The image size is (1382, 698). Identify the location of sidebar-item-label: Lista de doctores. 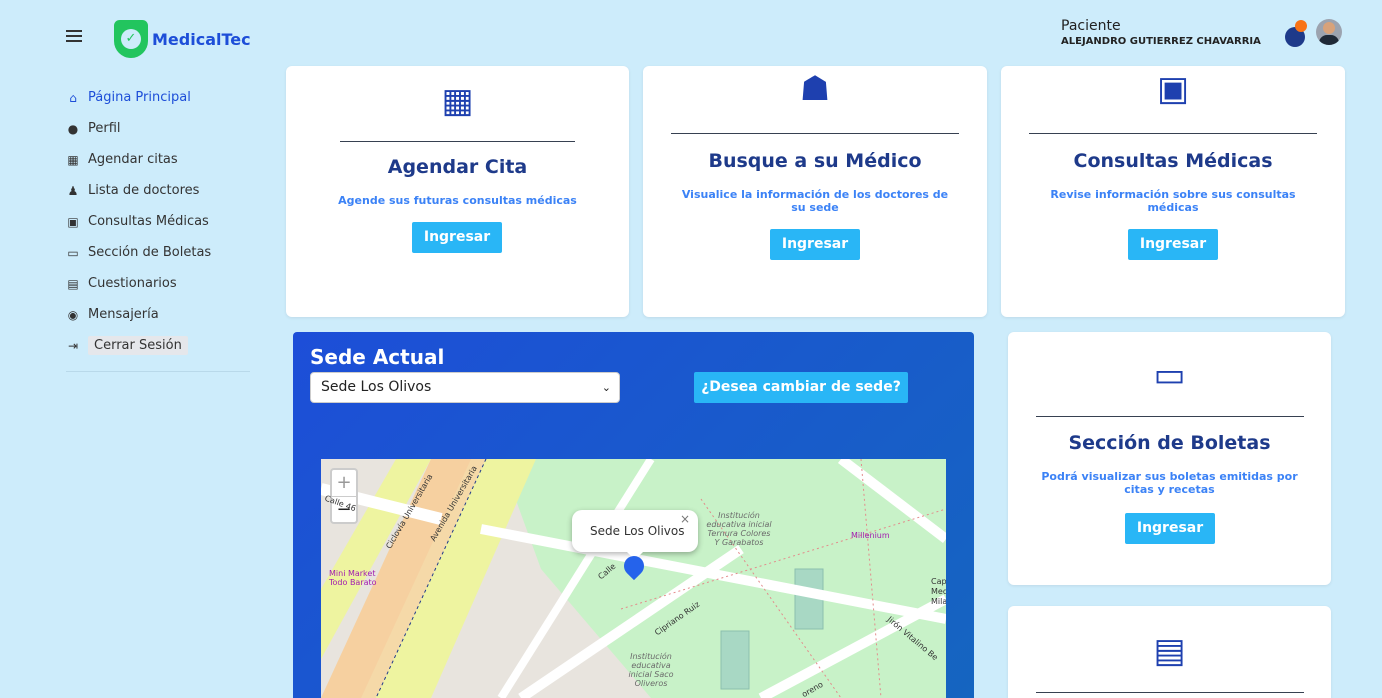
(144, 190).